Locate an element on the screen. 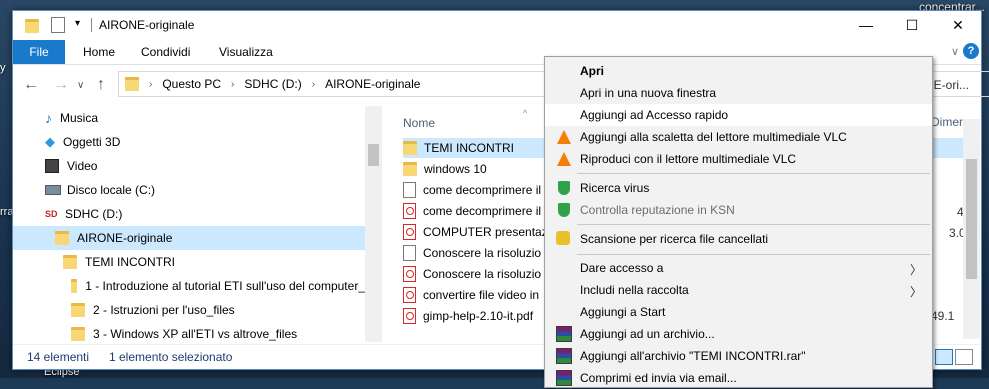  nav-item-label: TEMI INCONTRI is located at coordinates (130, 262).